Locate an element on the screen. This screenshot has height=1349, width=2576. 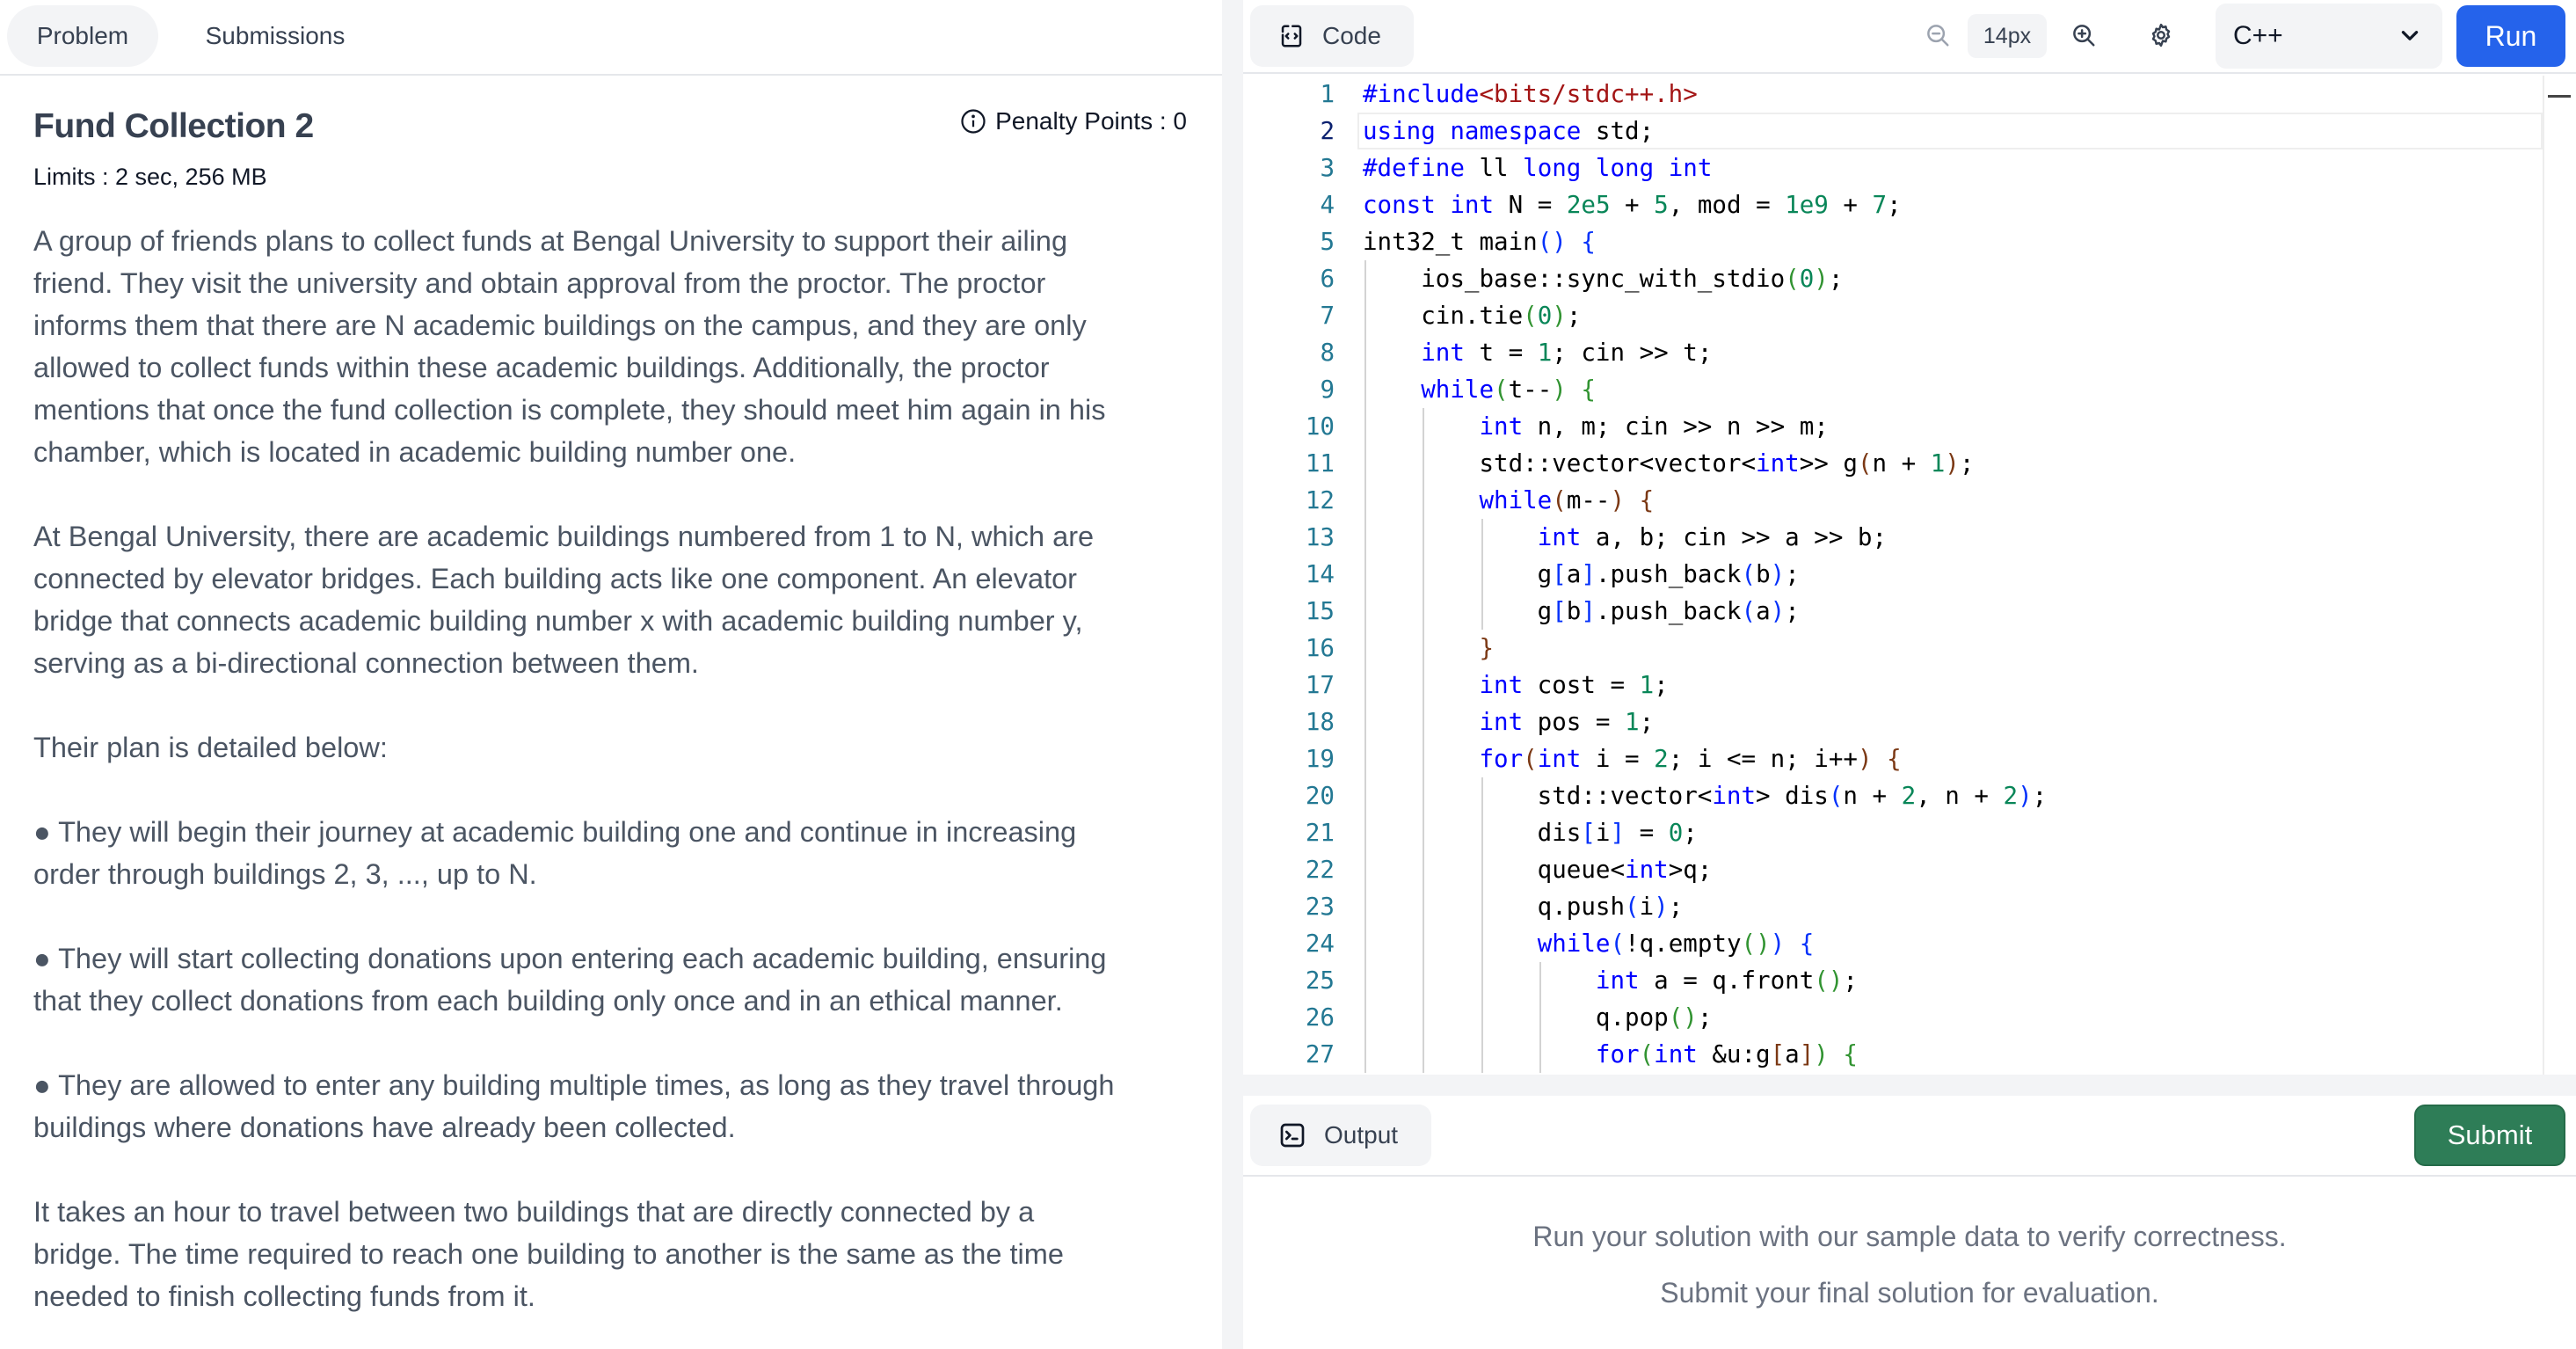
line-number: 20 is located at coordinates (1320, 796).